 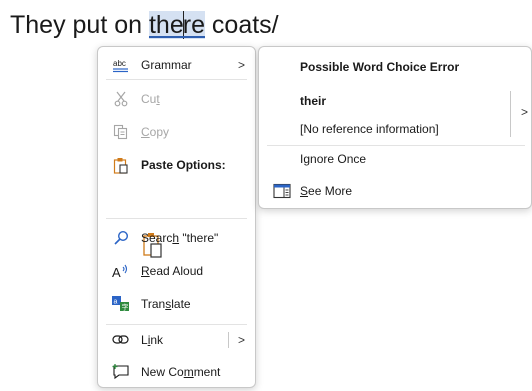 I want to click on selected-word: there, so click(x=176, y=25).